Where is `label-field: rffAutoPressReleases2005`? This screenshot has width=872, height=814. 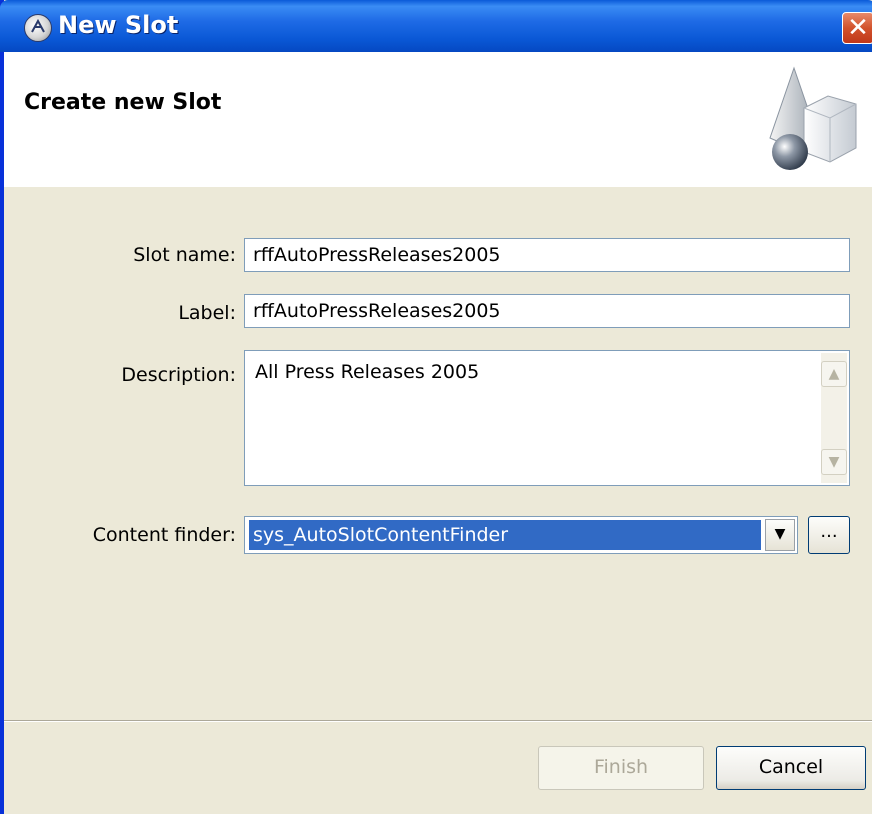
label-field: rffAutoPressReleases2005 is located at coordinates (547, 311).